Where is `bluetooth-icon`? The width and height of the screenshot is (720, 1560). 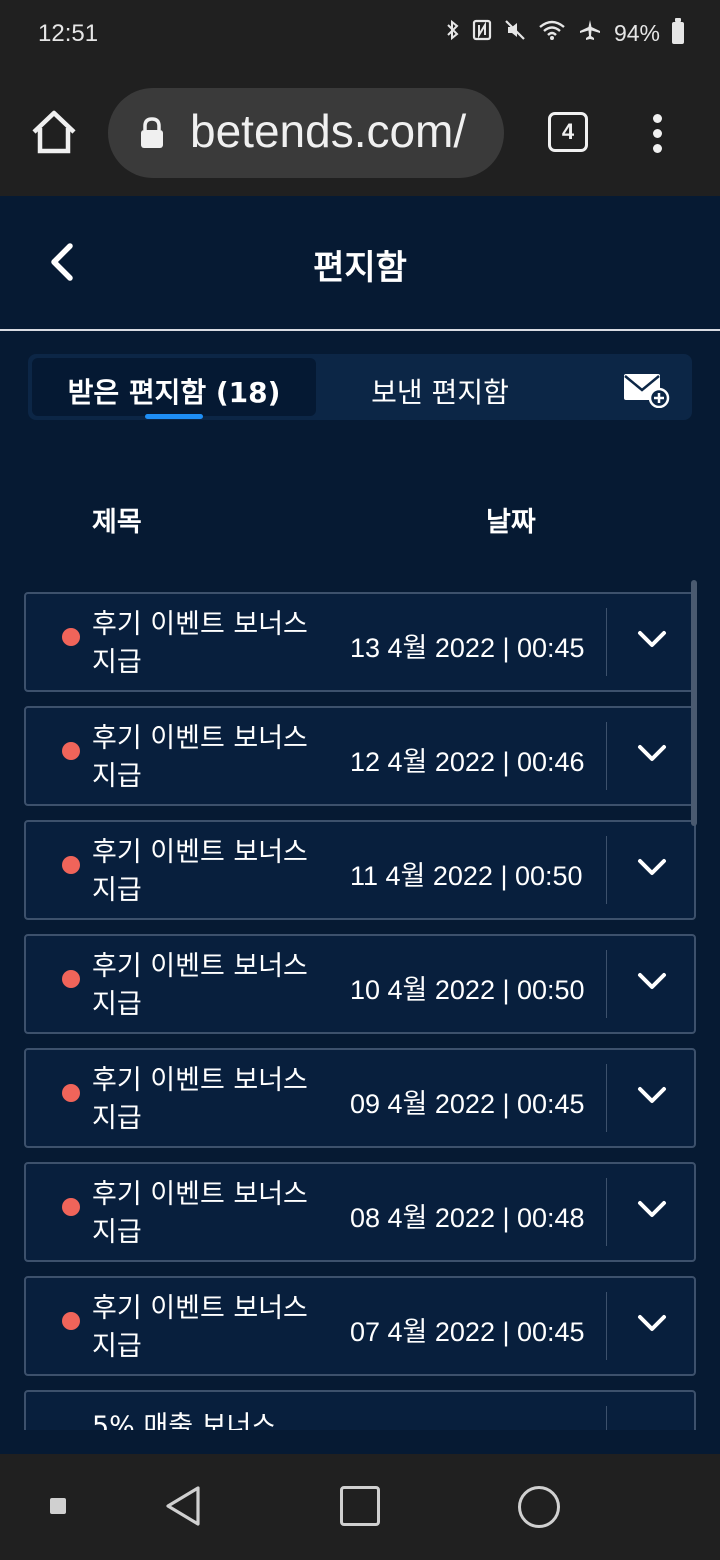 bluetooth-icon is located at coordinates (453, 33).